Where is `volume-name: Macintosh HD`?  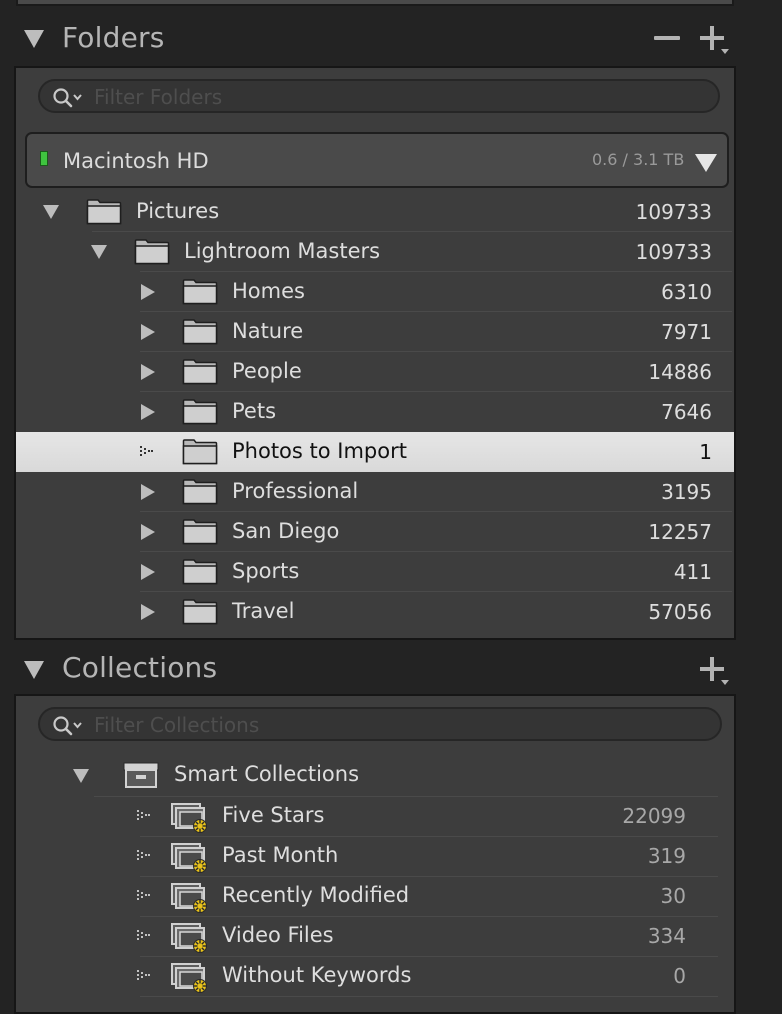
volume-name: Macintosh HD is located at coordinates (136, 161).